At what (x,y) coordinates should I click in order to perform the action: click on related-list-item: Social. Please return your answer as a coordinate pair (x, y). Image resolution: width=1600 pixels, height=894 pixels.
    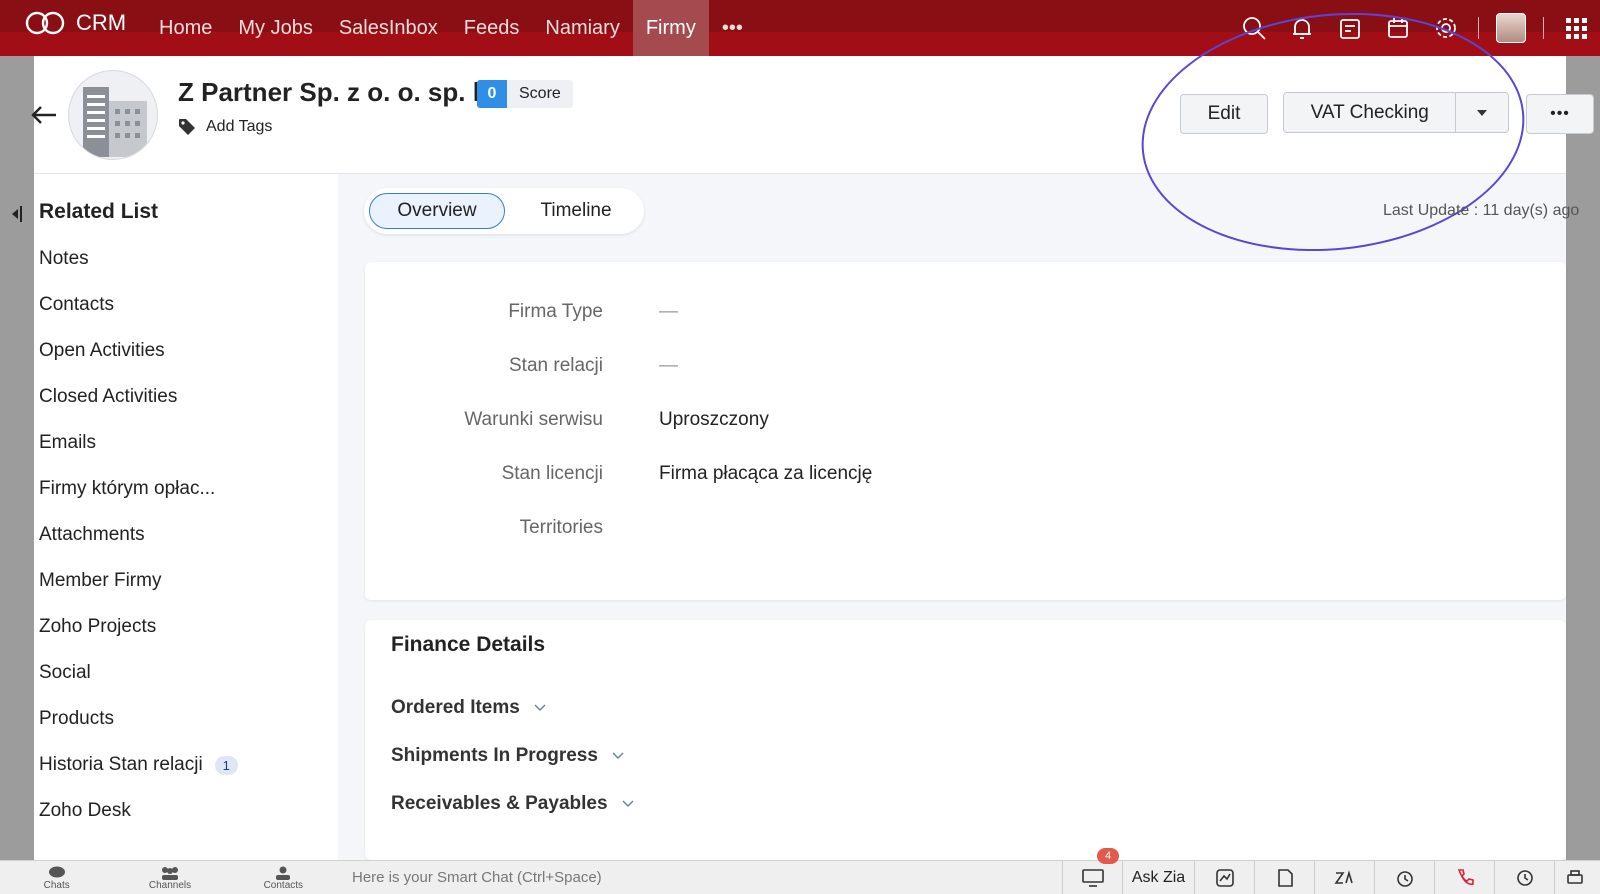
    Looking at the image, I should click on (138, 685).